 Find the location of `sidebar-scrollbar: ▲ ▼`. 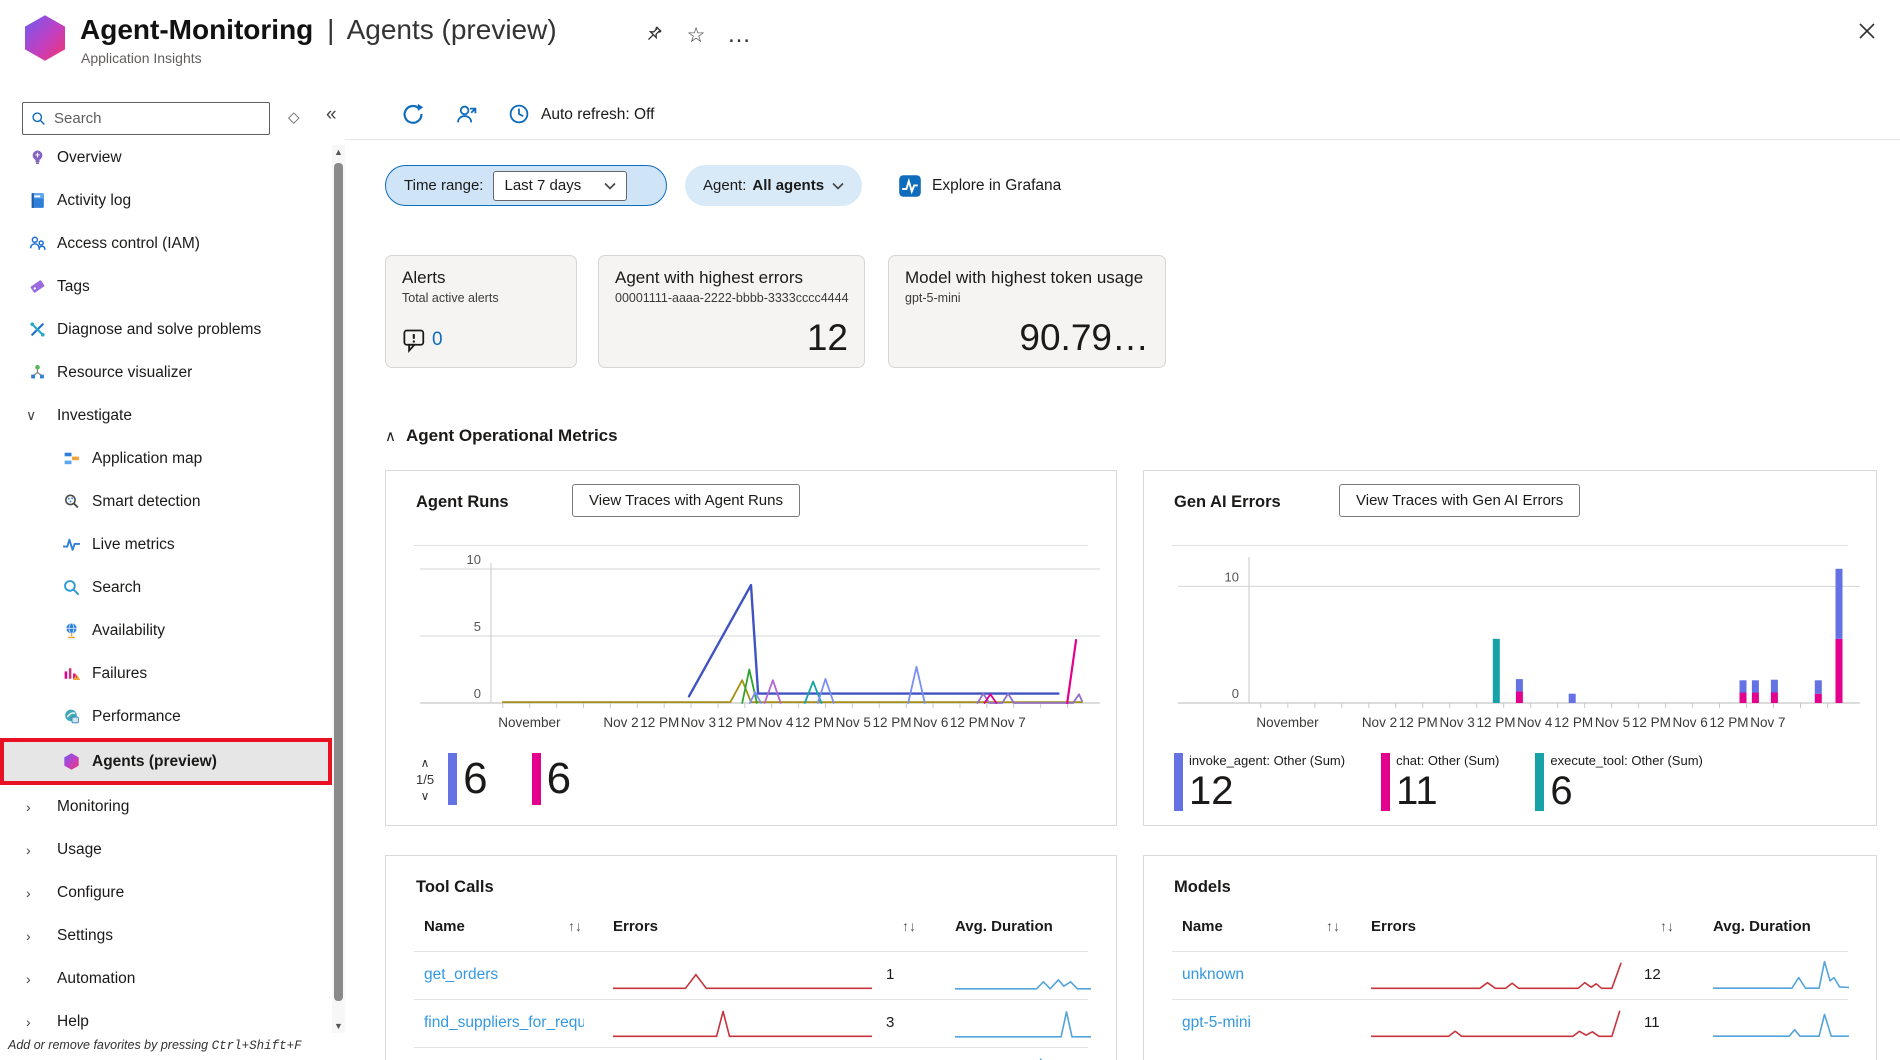

sidebar-scrollbar: ▲ ▼ is located at coordinates (338, 589).